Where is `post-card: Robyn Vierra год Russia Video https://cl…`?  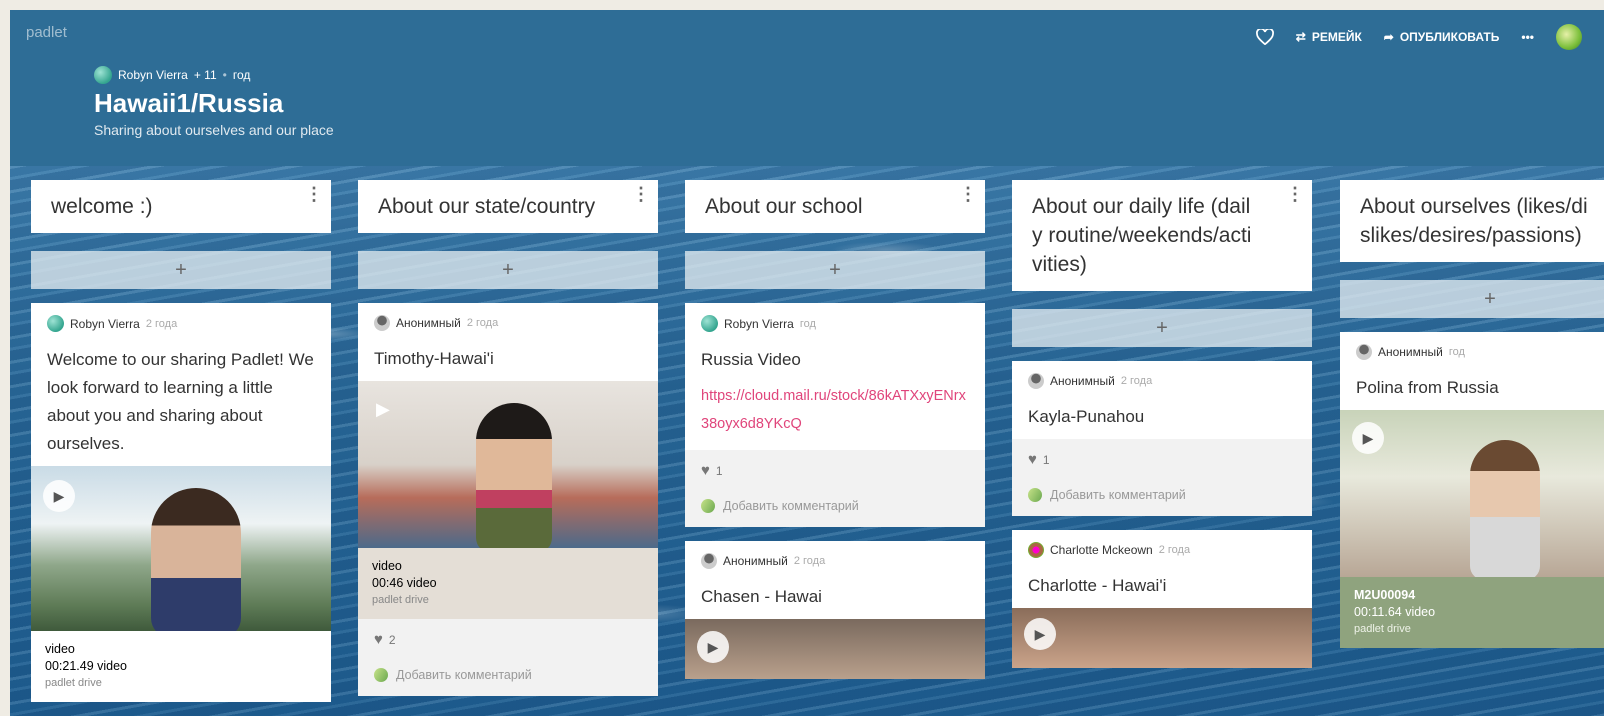
post-card: Robyn Vierra год Russia Video https://cl… is located at coordinates (835, 415).